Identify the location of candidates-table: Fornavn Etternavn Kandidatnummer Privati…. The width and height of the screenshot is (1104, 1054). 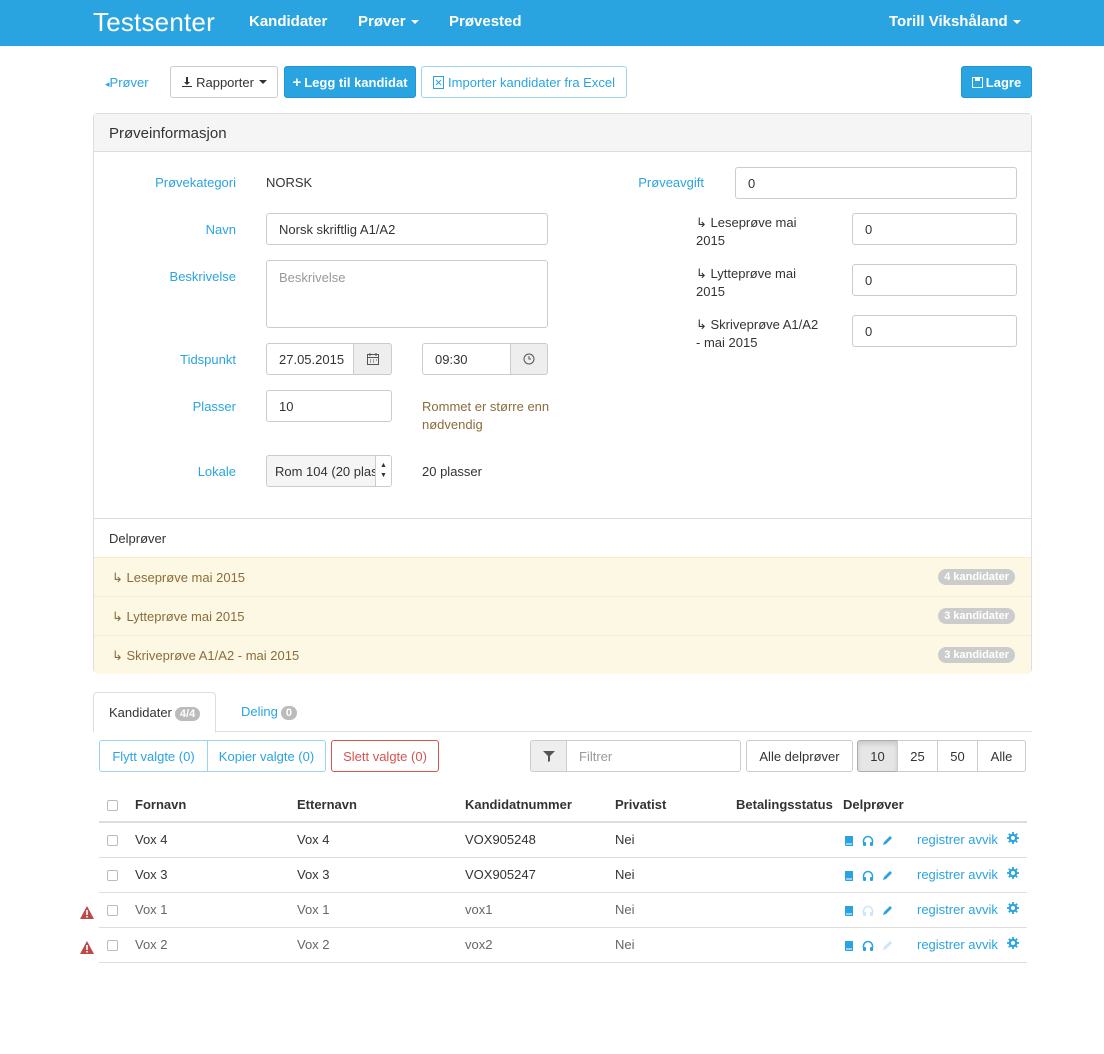
(563, 875).